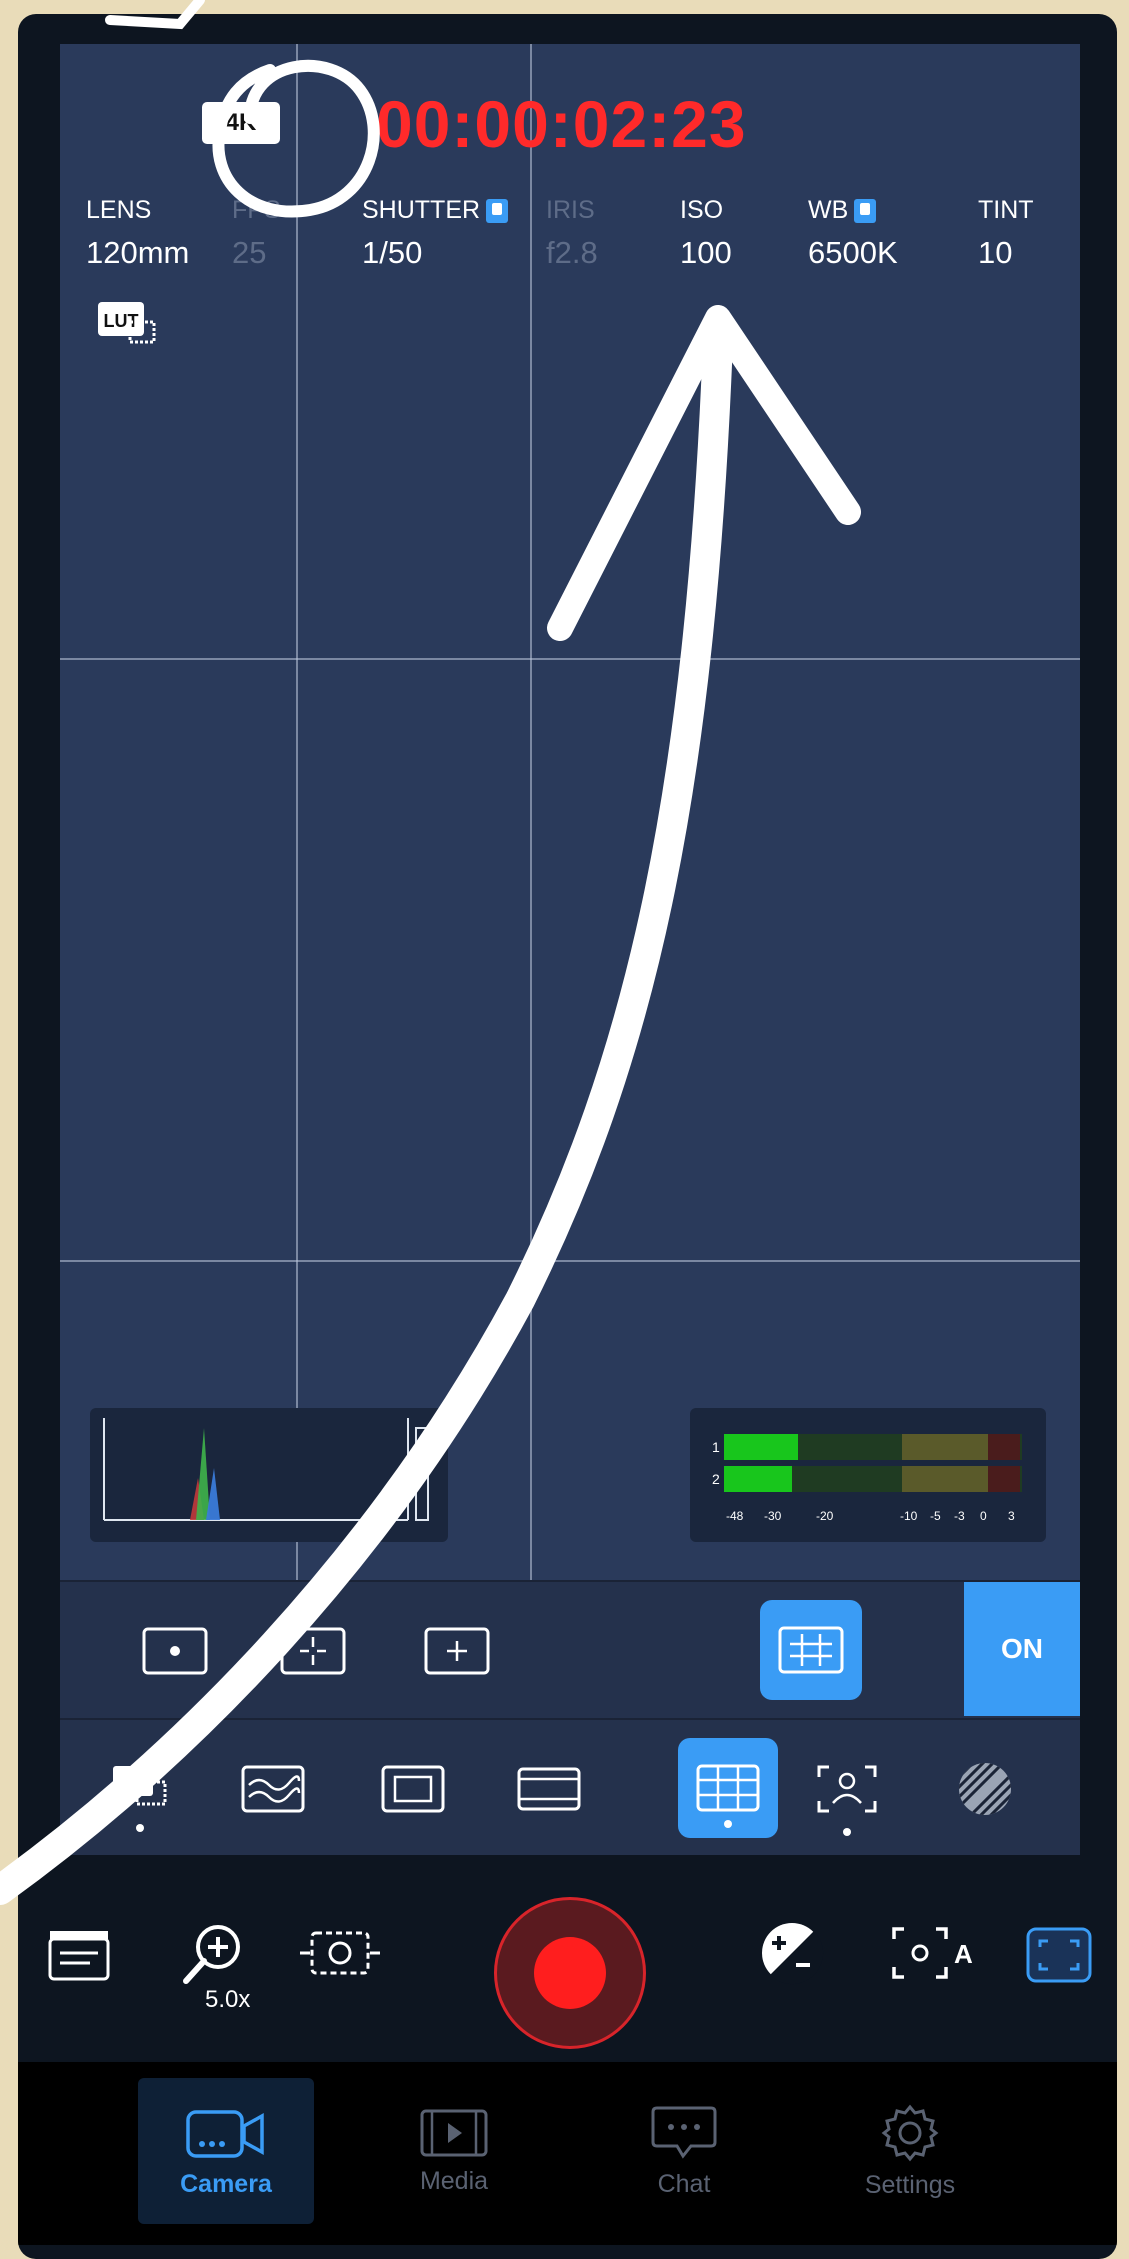 Image resolution: width=1129 pixels, height=2259 pixels. What do you see at coordinates (269, 1475) in the screenshot?
I see `histogram` at bounding box center [269, 1475].